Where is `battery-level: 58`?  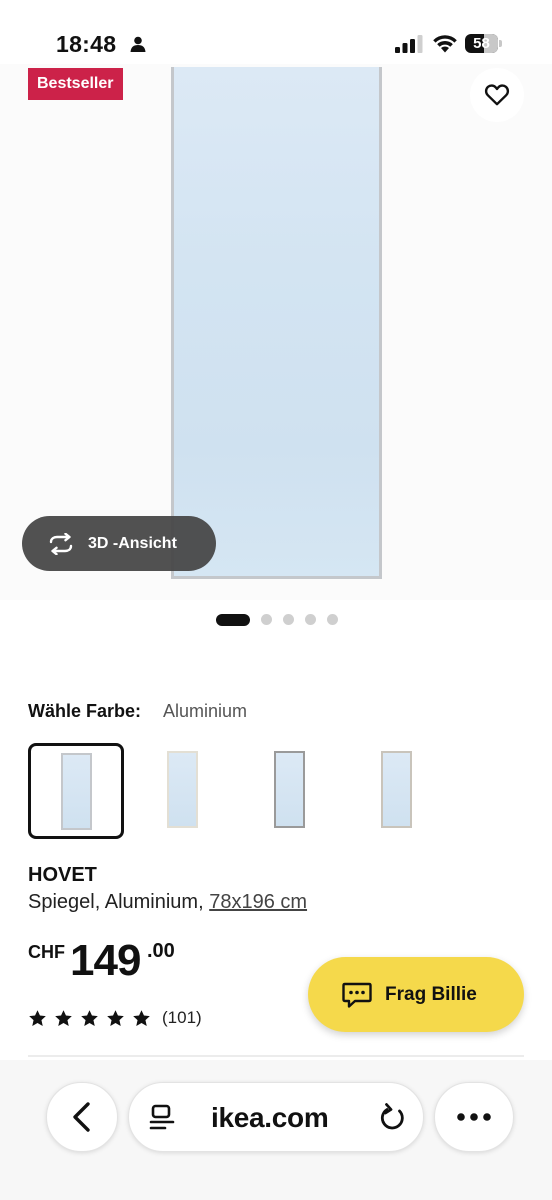
battery-level: 58 is located at coordinates (481, 43).